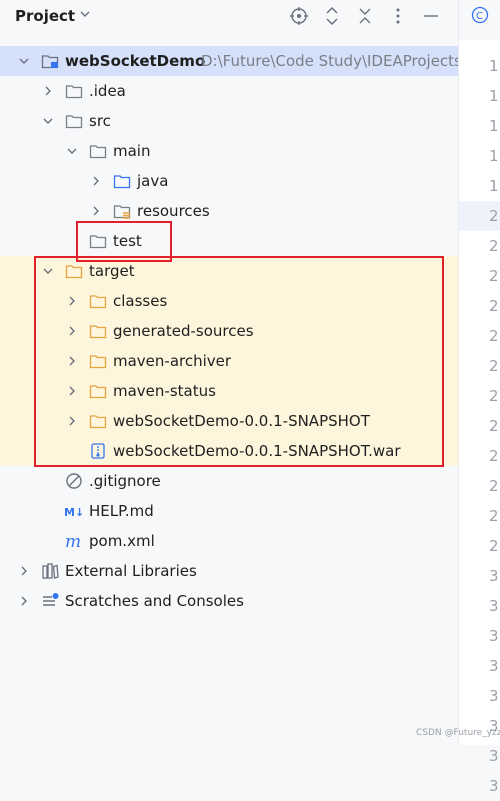 The width and height of the screenshot is (500, 801). I want to click on class-file-icon: C, so click(480, 15).